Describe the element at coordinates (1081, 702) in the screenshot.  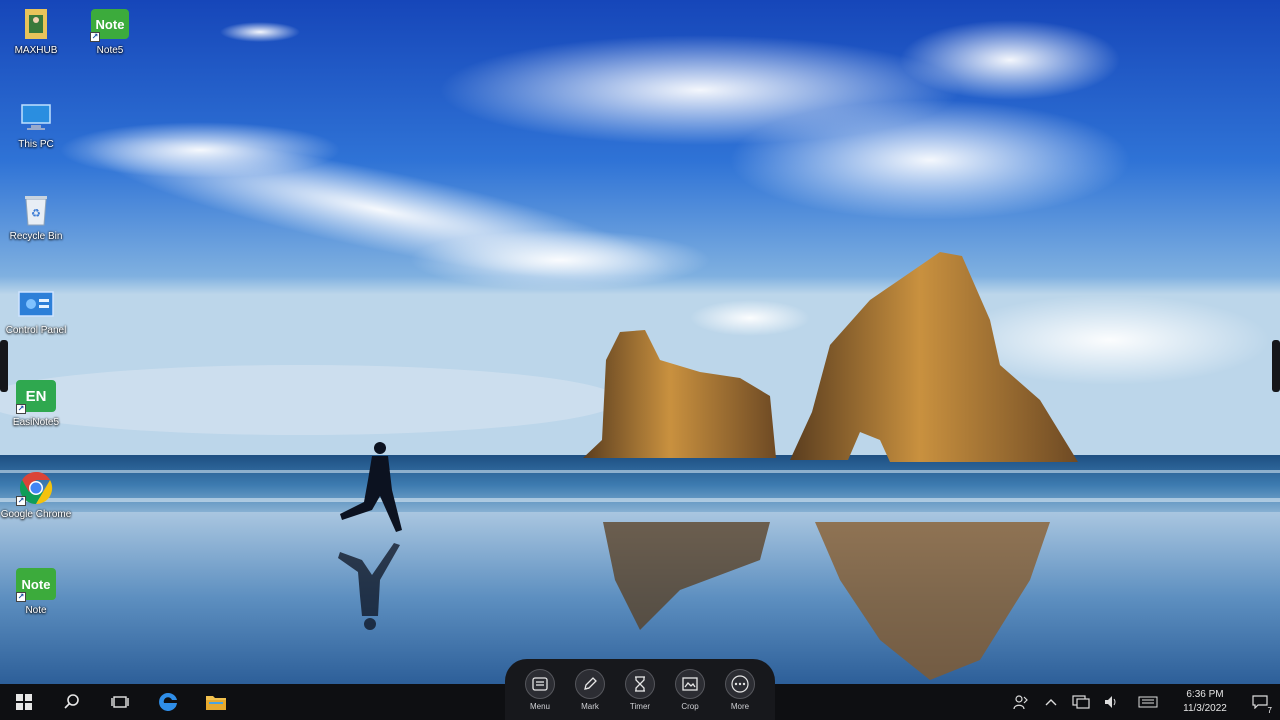
I see `network-icon` at that location.